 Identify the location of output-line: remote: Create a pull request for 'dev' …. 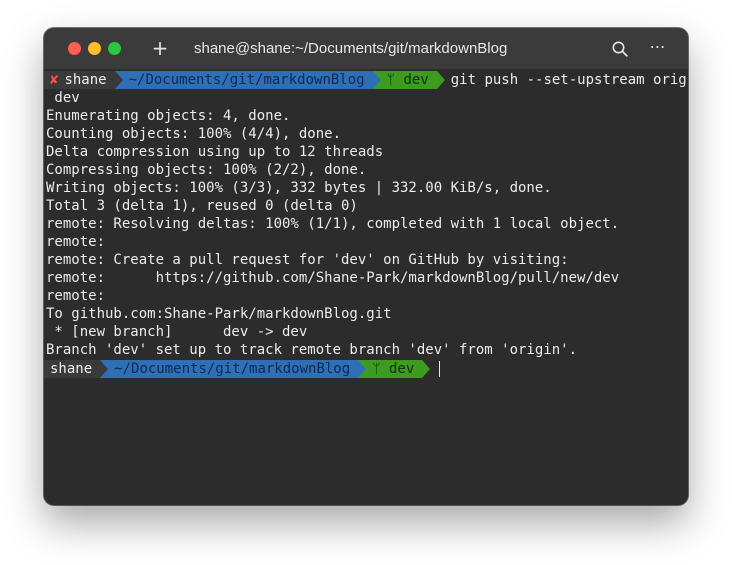
(307, 260).